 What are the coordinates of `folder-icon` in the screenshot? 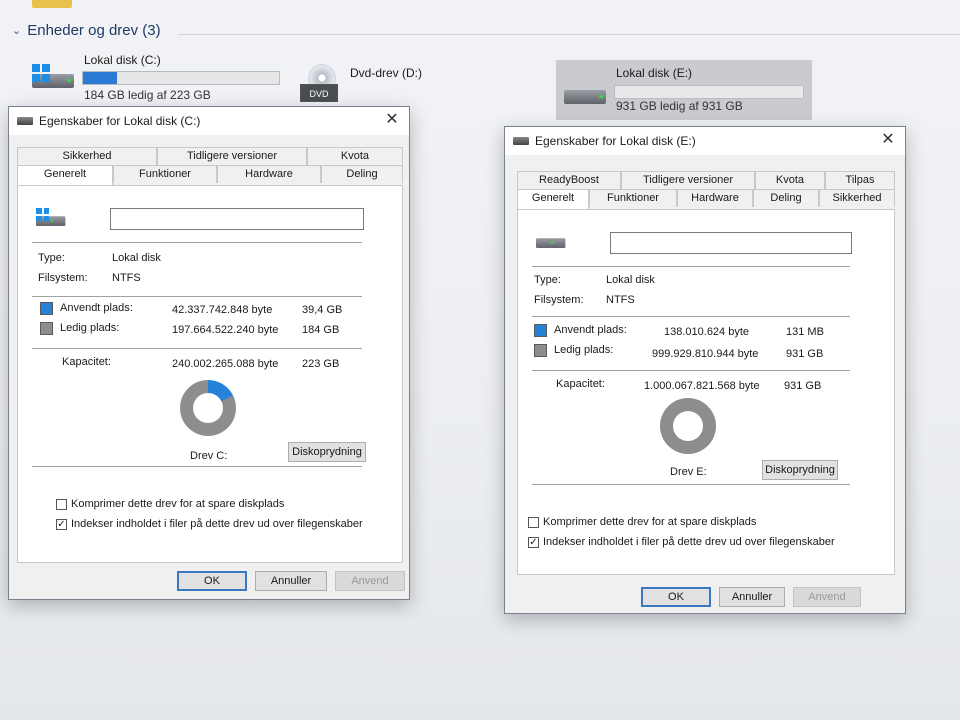 It's located at (52, 4).